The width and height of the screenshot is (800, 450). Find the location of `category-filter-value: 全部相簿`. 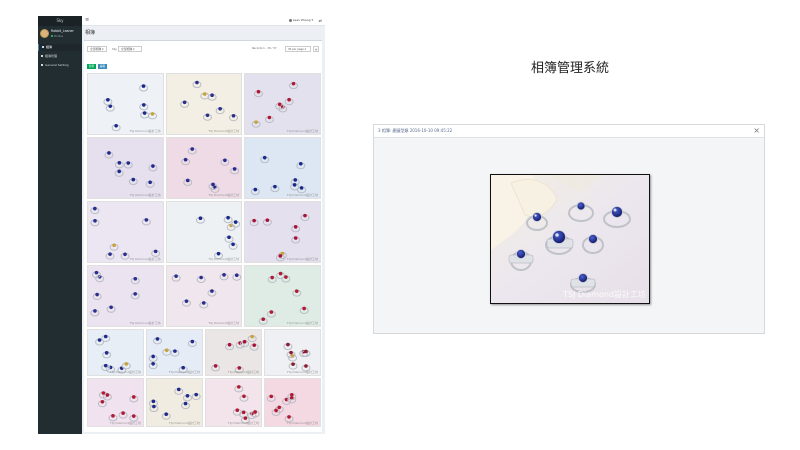

category-filter-value: 全部相簿 is located at coordinates (127, 49).